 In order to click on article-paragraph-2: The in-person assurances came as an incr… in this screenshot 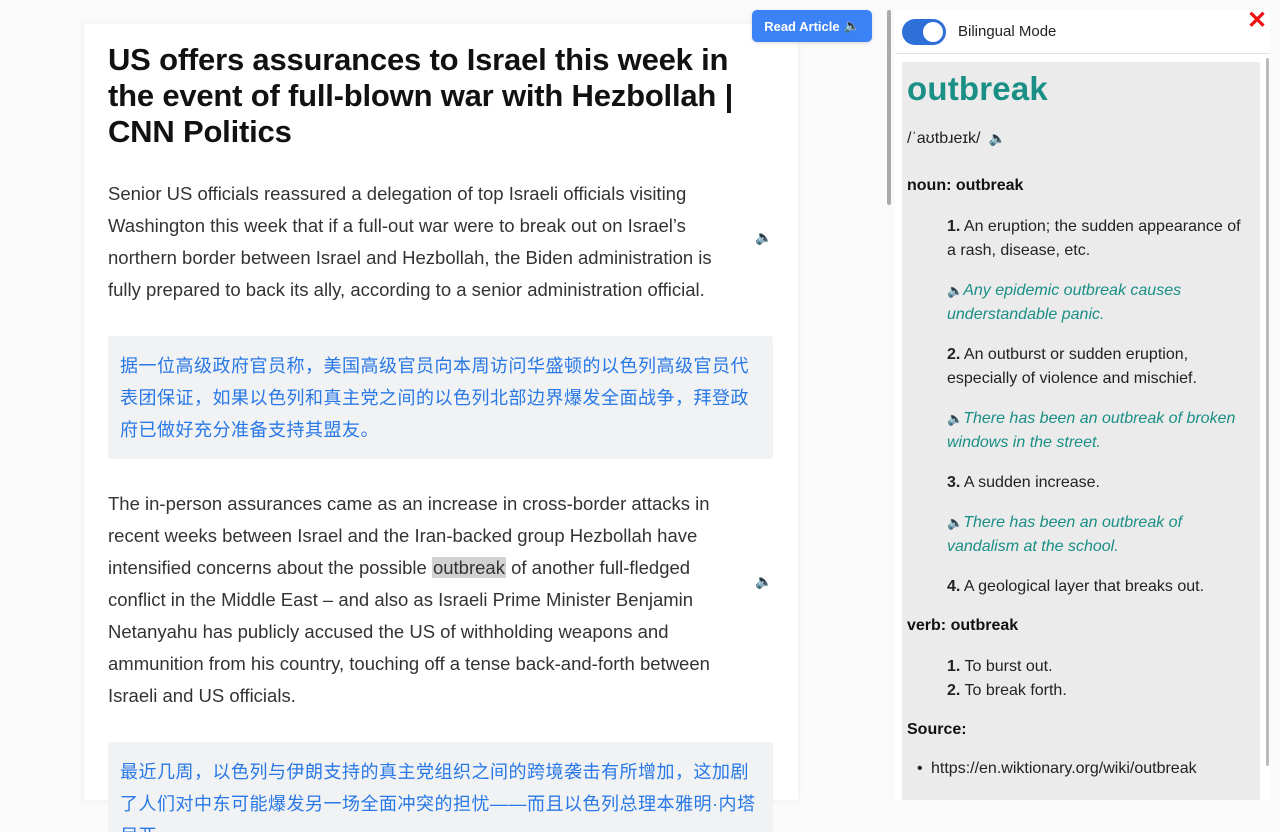, I will do `click(420, 600)`.